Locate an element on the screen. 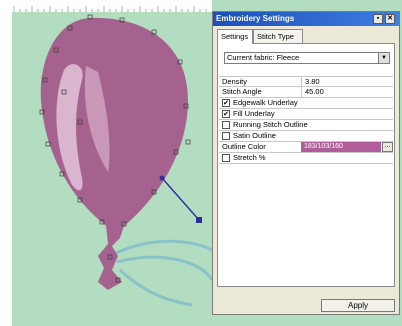 This screenshot has height=326, width=402. fill-underlay-row: ✔ Fill Underlay is located at coordinates (306, 114).